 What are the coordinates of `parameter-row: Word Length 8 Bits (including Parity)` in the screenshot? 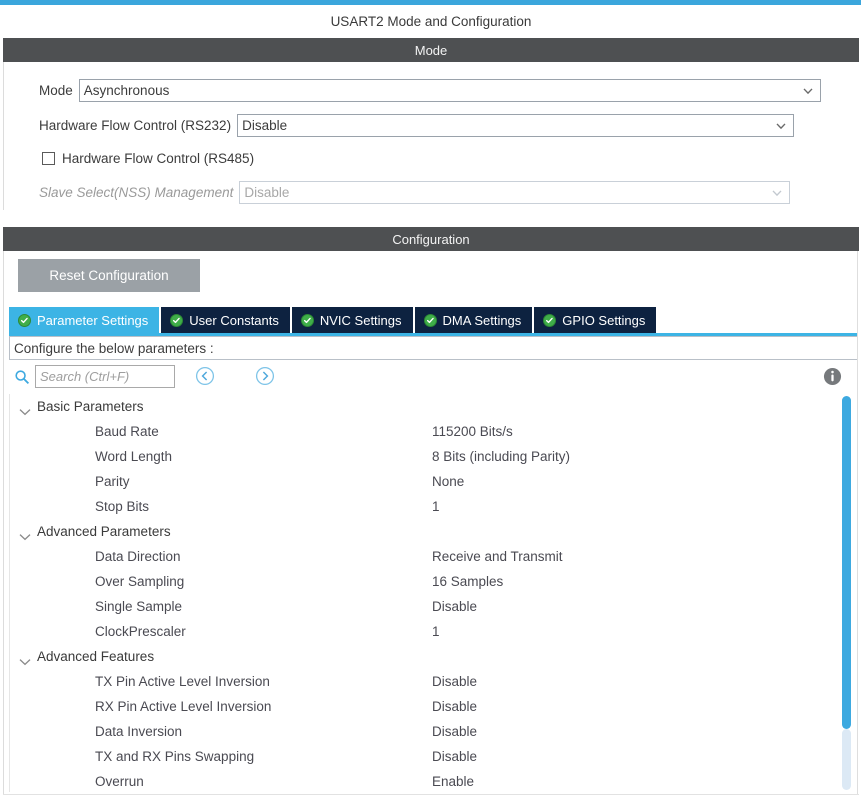 It's located at (434, 456).